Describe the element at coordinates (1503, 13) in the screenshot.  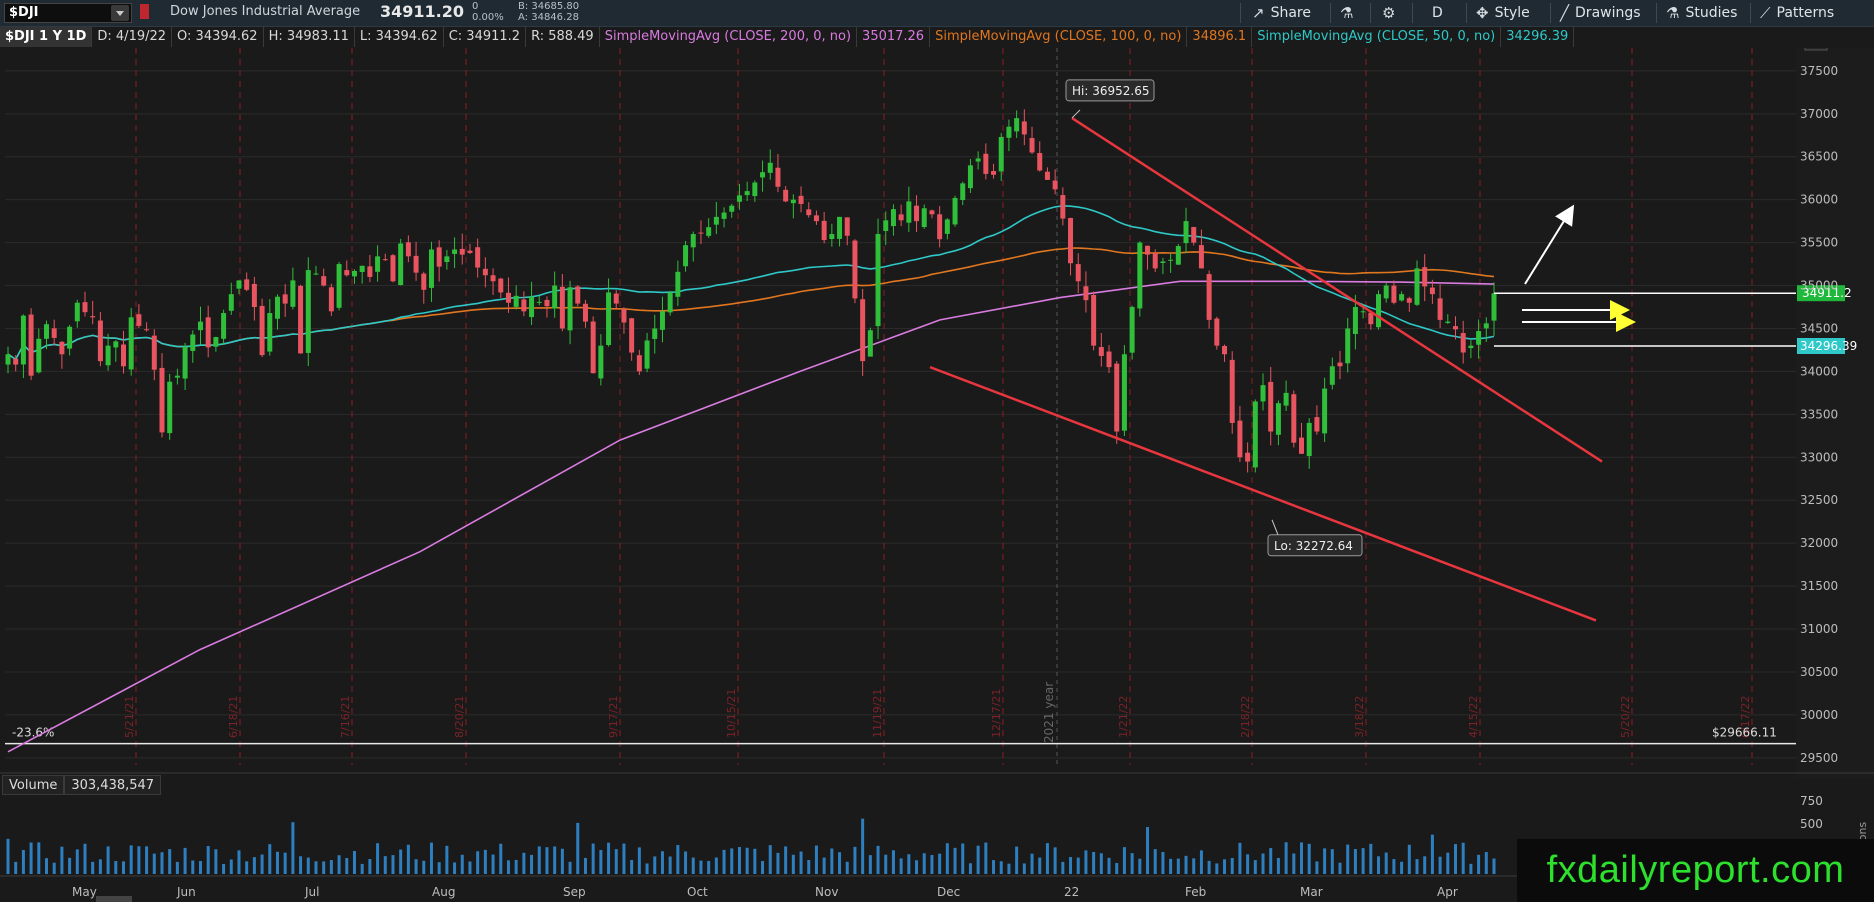
I see `style-button: ✥ Style` at that location.